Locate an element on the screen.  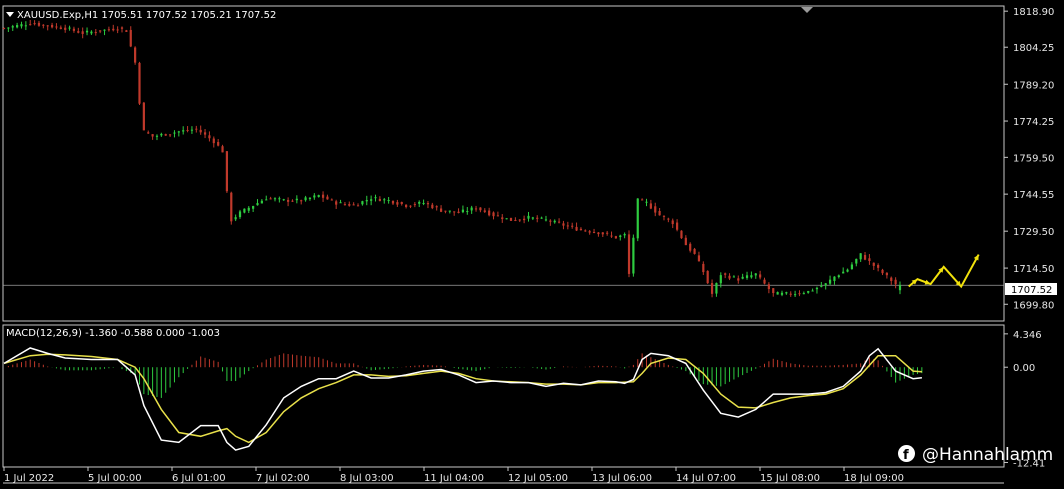
time-tick-label: 7 Jul 02:00 is located at coordinates (283, 478).